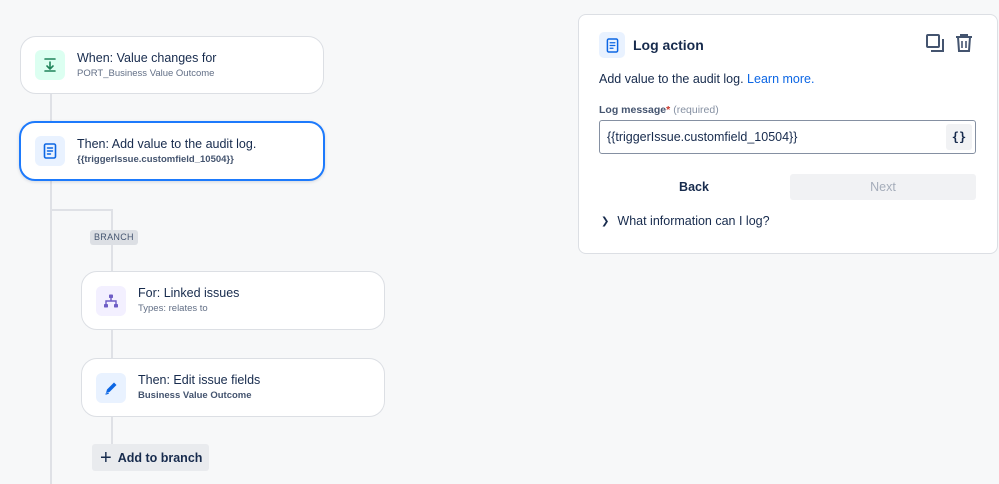 This screenshot has height=484, width=999. What do you see at coordinates (883, 187) in the screenshot?
I see `next-button: Next` at bounding box center [883, 187].